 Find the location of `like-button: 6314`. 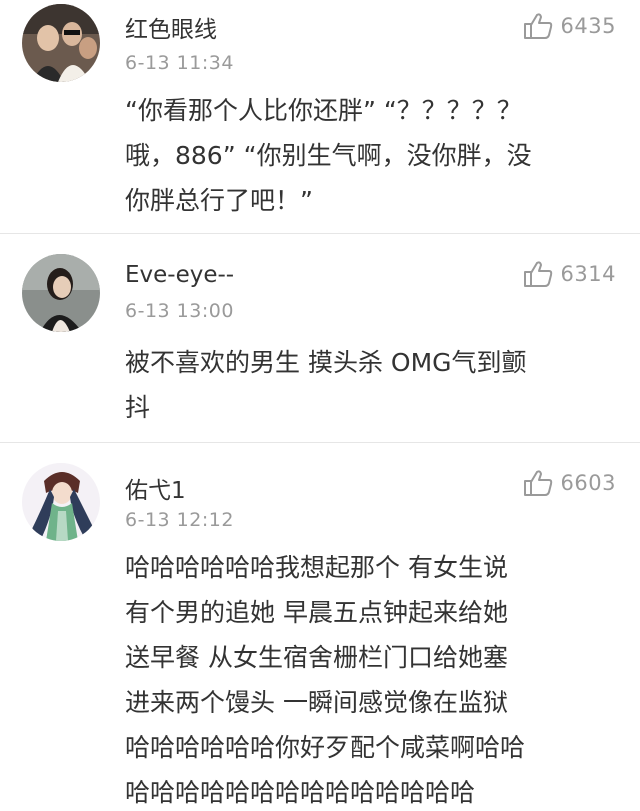

like-button: 6314 is located at coordinates (569, 274).